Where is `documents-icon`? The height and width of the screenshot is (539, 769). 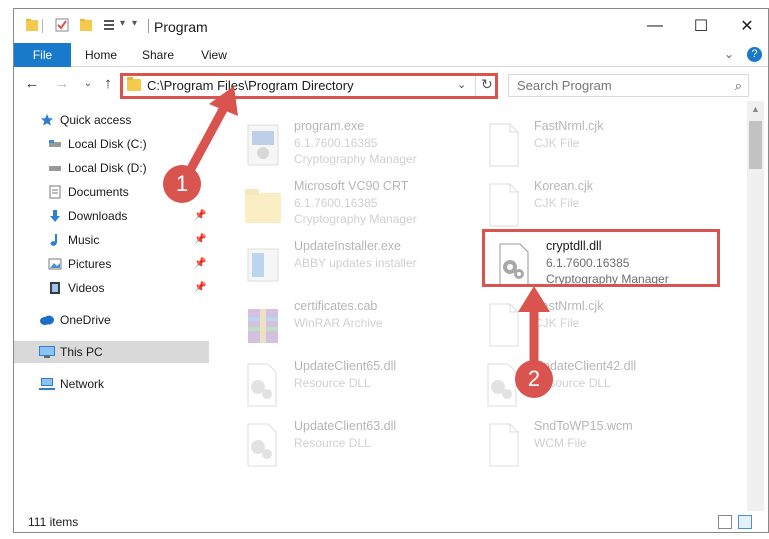
documents-icon is located at coordinates (55, 192).